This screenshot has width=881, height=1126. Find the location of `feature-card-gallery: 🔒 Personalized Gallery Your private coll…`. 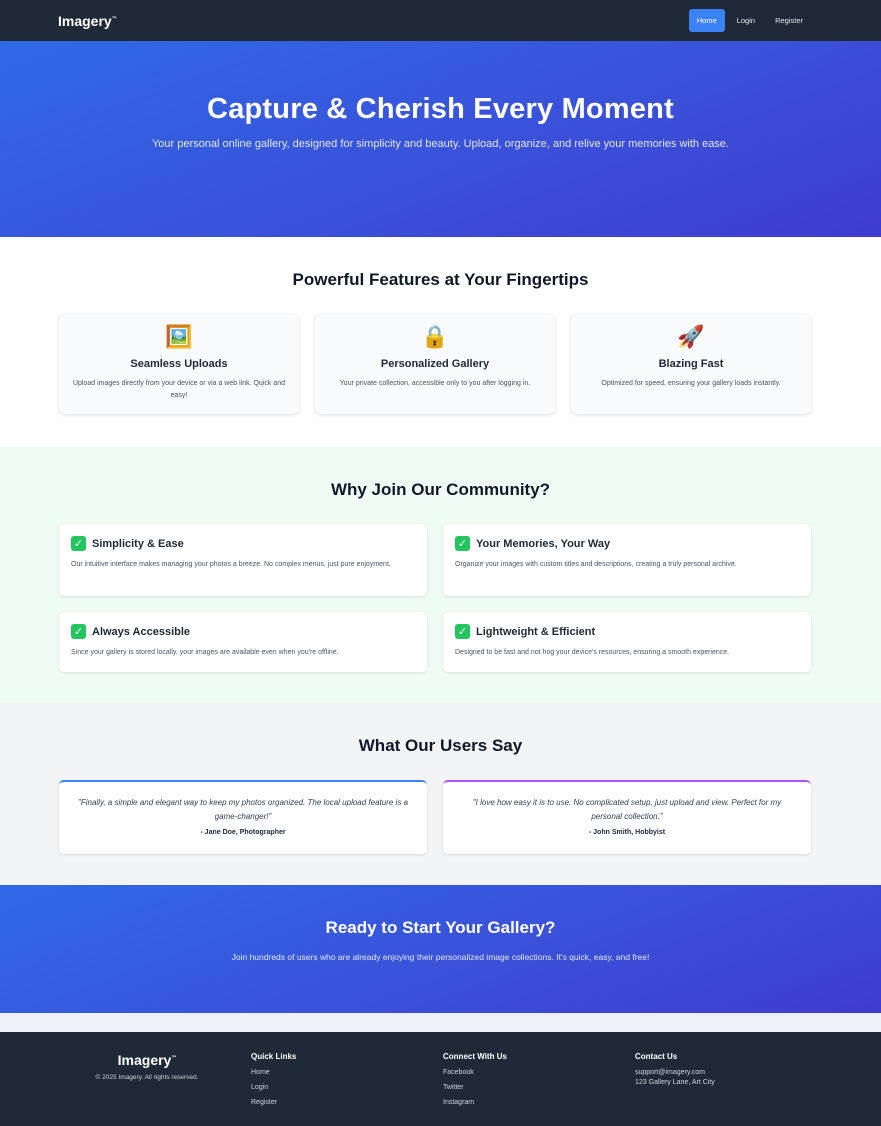

feature-card-gallery: 🔒 Personalized Gallery Your private coll… is located at coordinates (435, 364).